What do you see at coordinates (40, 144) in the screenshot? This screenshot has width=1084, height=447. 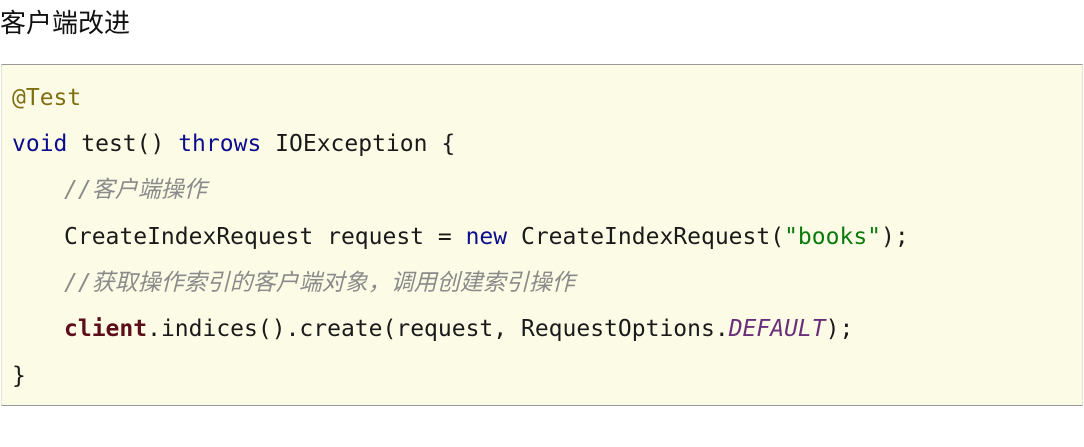 I see `void-keyword: void` at bounding box center [40, 144].